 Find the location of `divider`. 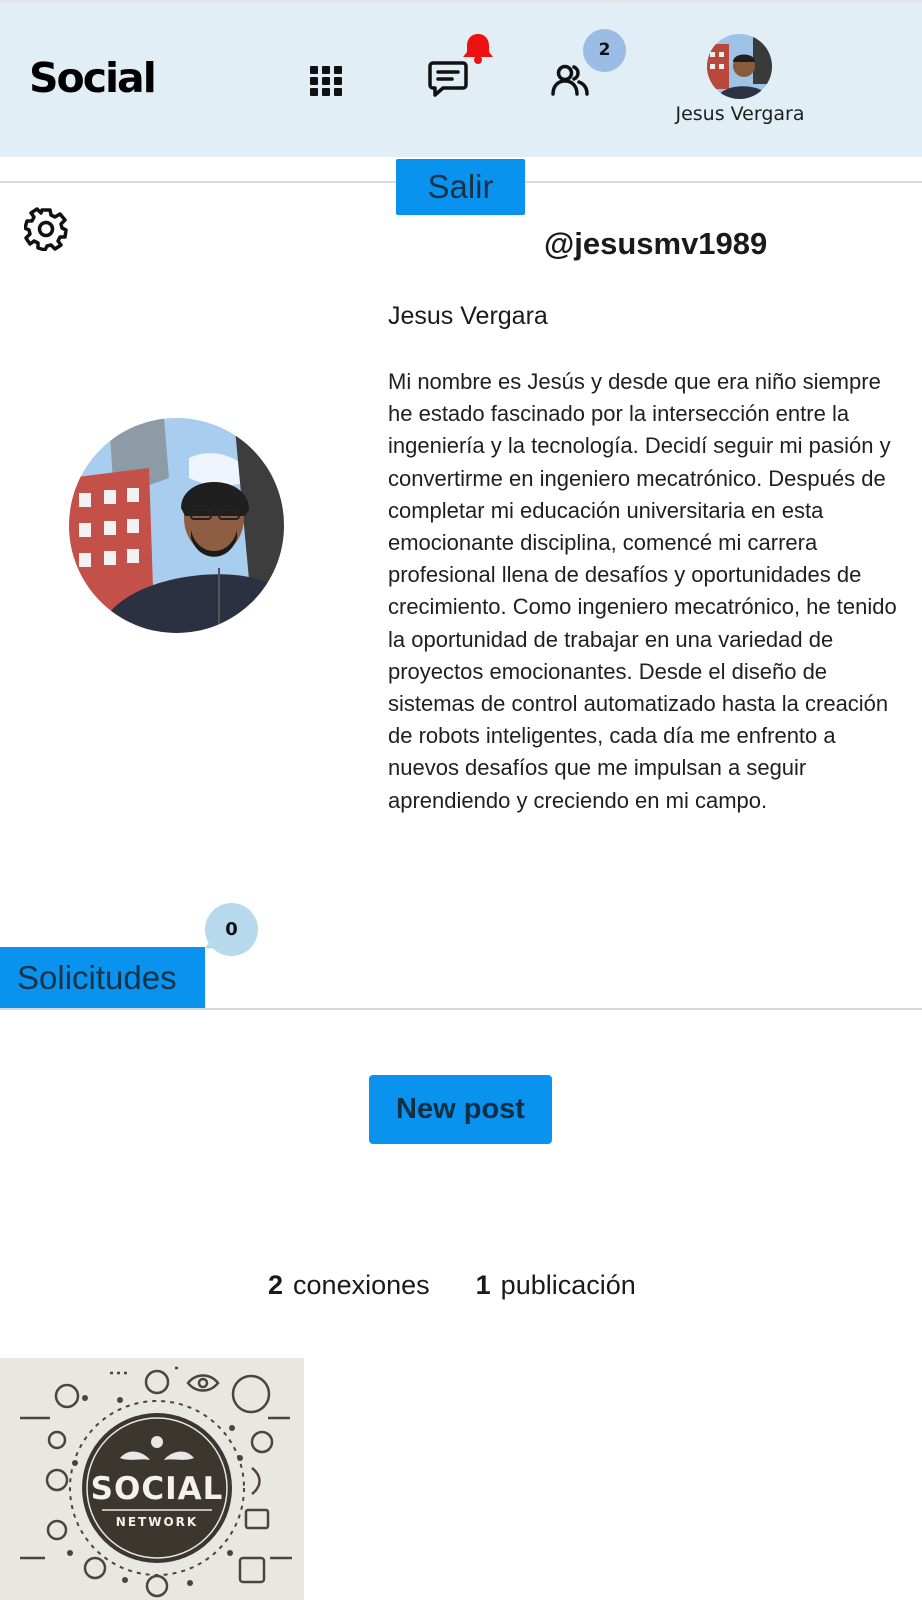

divider is located at coordinates (461, 1009).